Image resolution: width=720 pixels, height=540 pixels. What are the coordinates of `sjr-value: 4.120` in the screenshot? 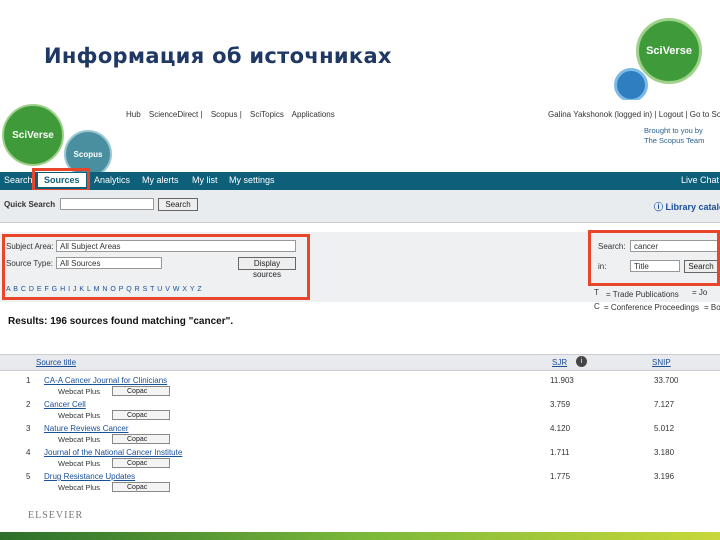 It's located at (560, 428).